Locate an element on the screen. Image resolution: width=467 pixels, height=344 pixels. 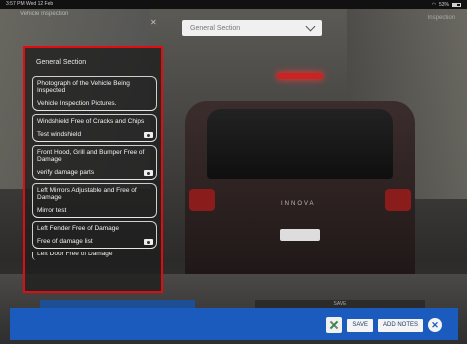
bottom-toolbar: SAVE ADD NOTES ✕ is located at coordinates (234, 324).